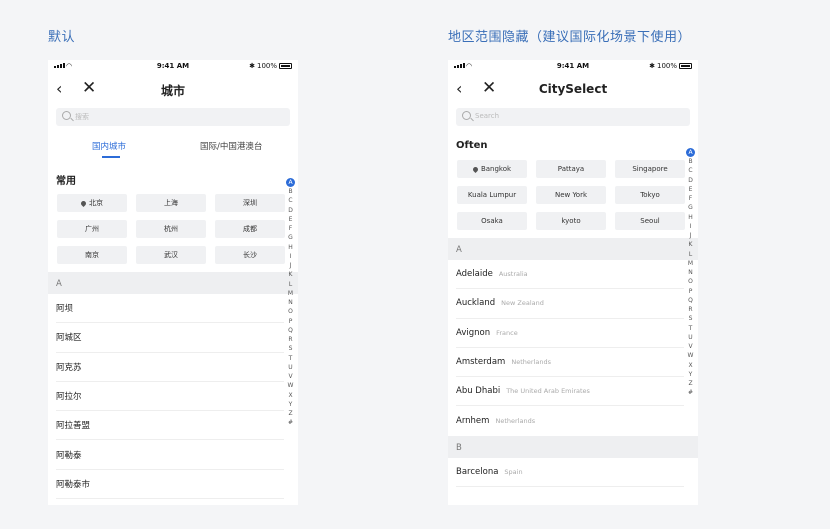 The height and width of the screenshot is (529, 830). I want to click on city-chip: Tokyo, so click(650, 195).